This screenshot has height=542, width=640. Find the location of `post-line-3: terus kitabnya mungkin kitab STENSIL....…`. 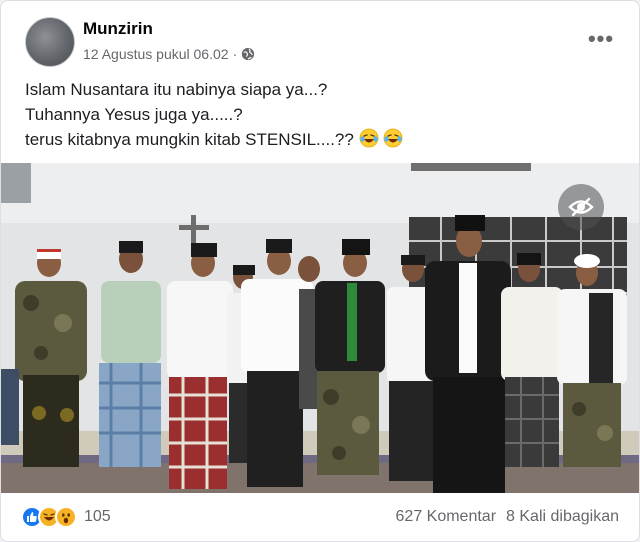

post-line-3: terus kitabnya mungkin kitab STENSIL....… is located at coordinates (322, 139).